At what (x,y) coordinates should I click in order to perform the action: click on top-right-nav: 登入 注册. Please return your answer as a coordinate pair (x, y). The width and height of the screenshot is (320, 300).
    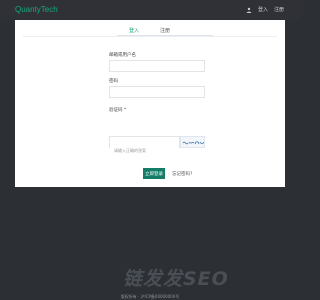
    Looking at the image, I should click on (265, 9).